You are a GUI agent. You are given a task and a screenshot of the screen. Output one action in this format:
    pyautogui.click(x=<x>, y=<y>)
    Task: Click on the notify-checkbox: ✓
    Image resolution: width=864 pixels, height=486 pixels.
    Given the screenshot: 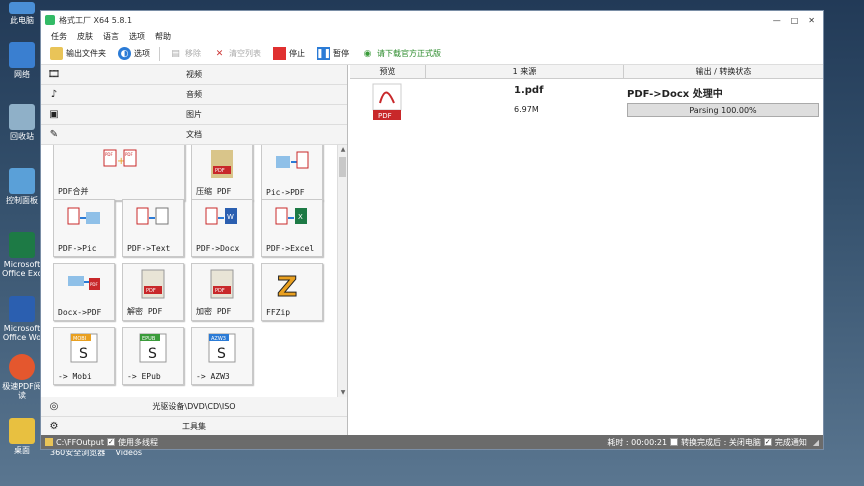 What is the action you would take?
    pyautogui.click(x=767, y=442)
    